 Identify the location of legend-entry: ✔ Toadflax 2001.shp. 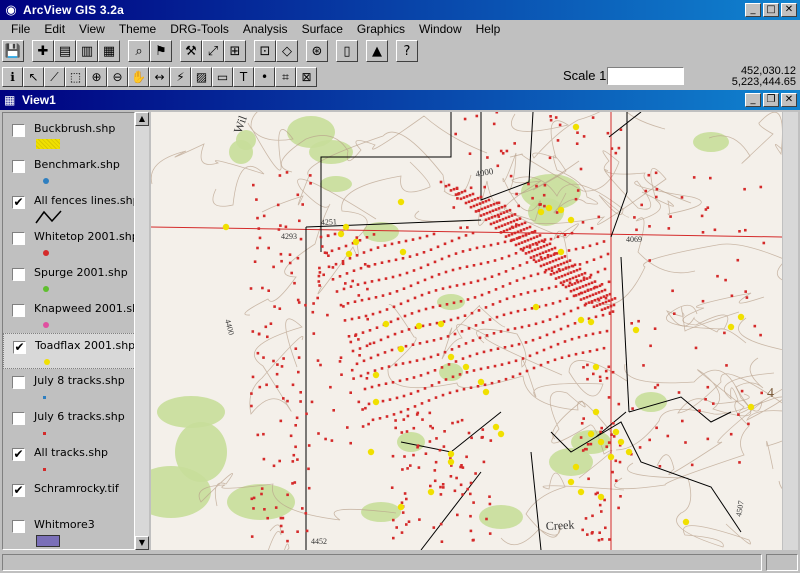
(68, 351).